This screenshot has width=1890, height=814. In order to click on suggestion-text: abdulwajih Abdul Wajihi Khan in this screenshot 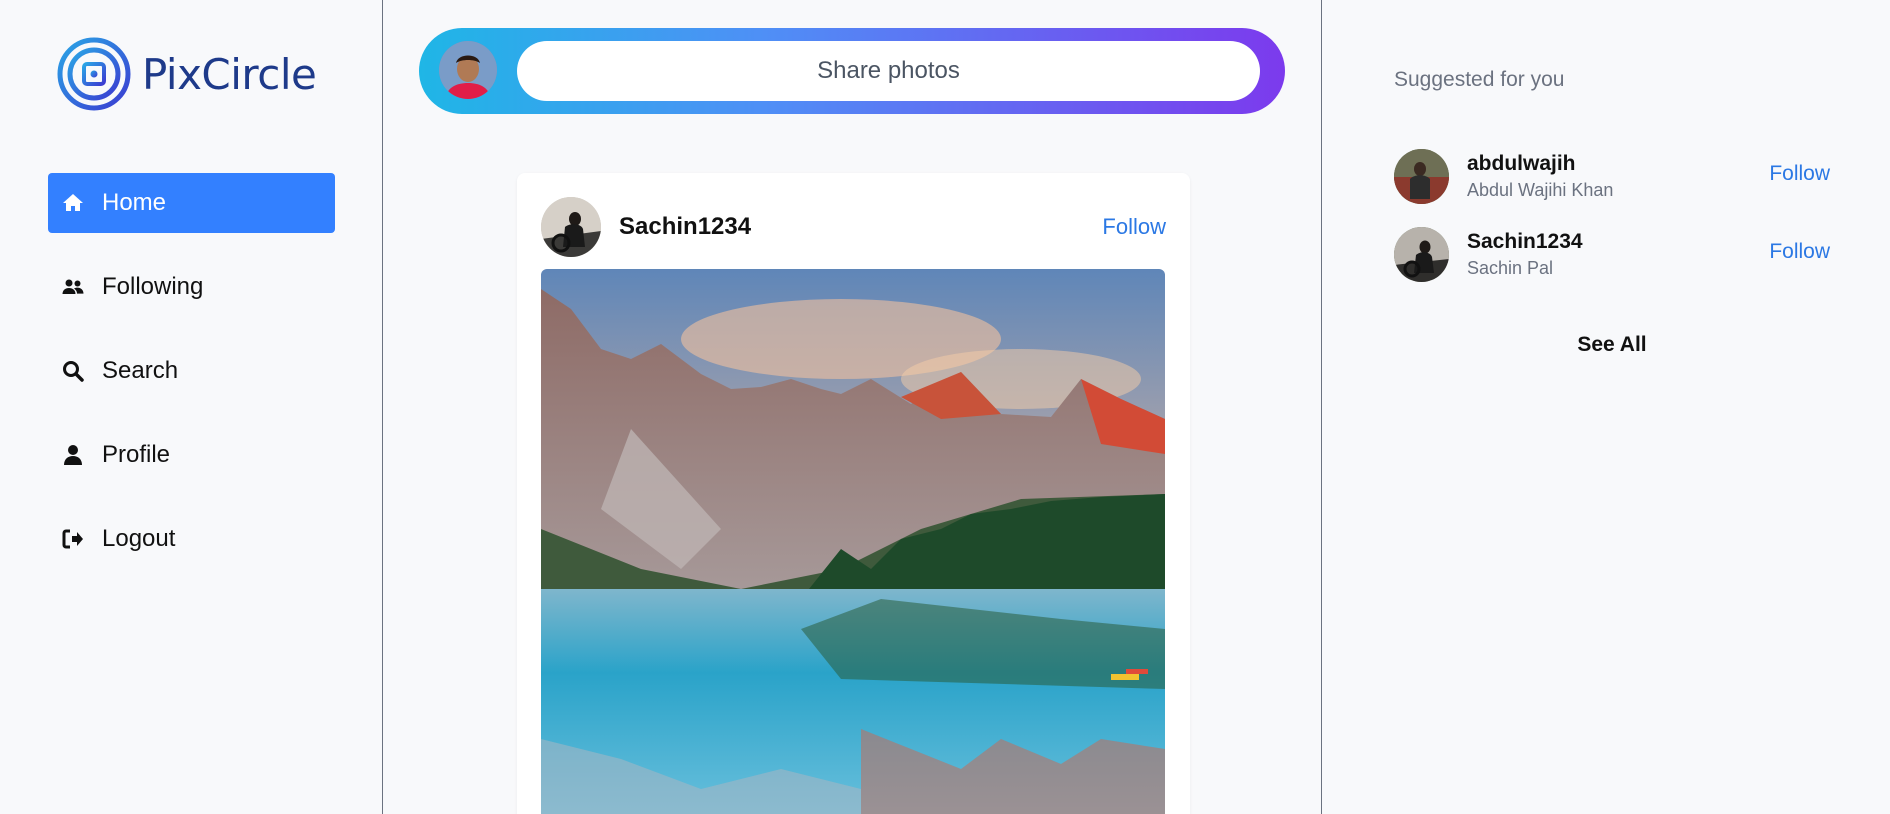, I will do `click(1540, 176)`.